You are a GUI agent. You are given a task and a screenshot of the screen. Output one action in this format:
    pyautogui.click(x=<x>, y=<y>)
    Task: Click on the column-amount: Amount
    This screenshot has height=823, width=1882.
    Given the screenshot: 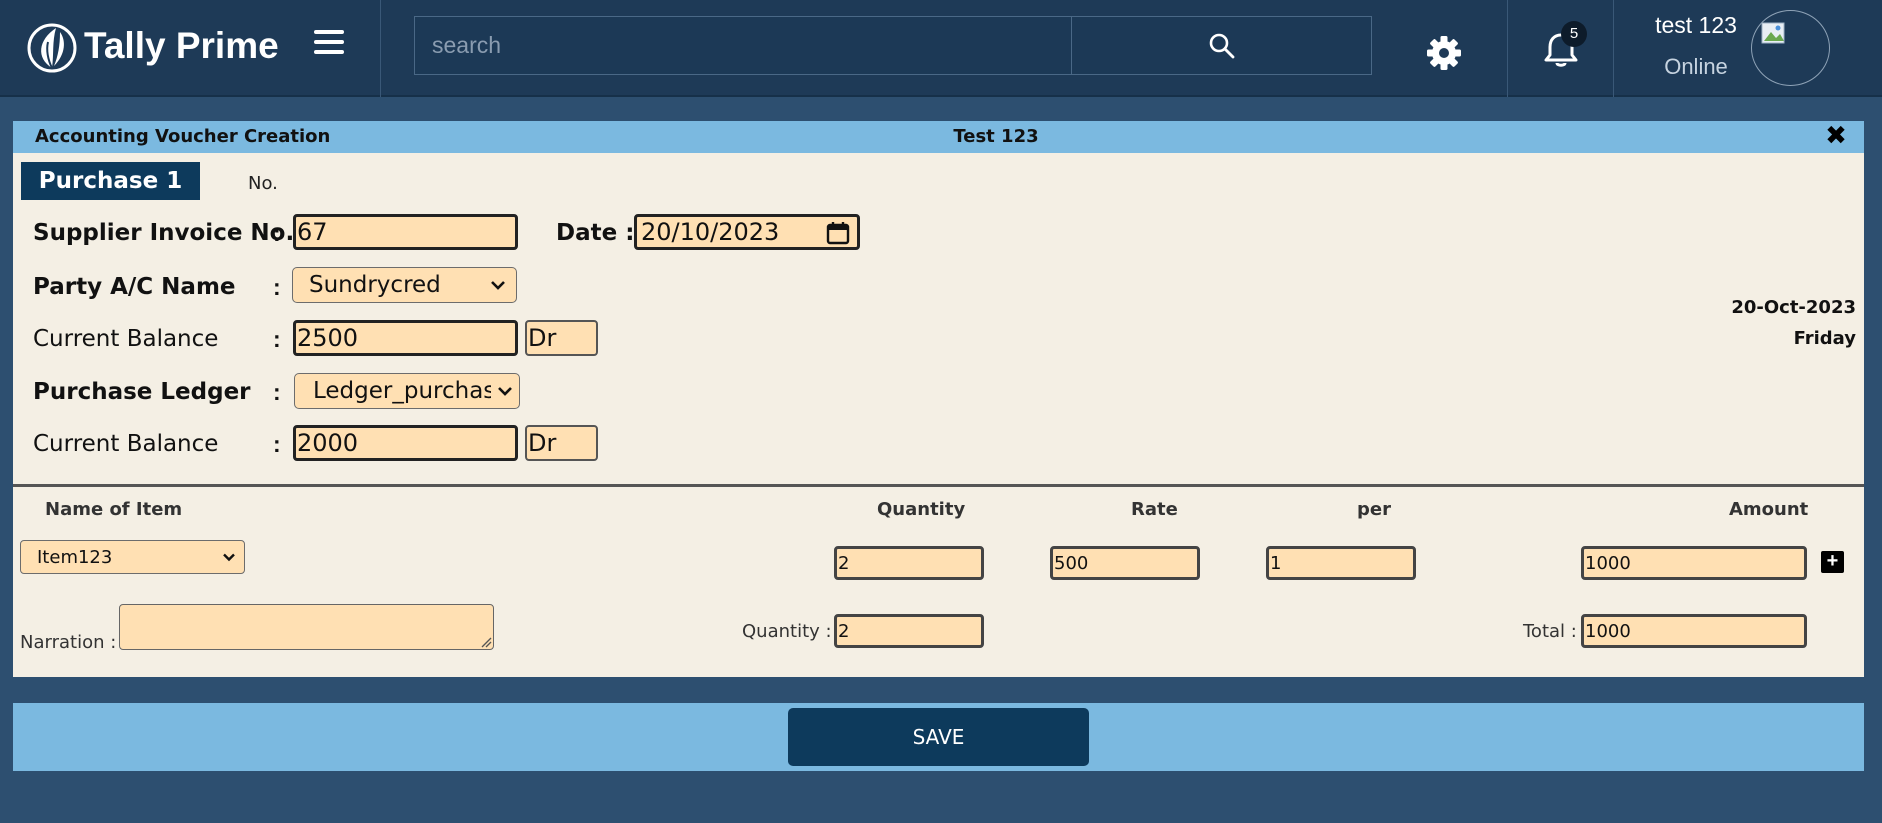 What is the action you would take?
    pyautogui.click(x=1769, y=509)
    